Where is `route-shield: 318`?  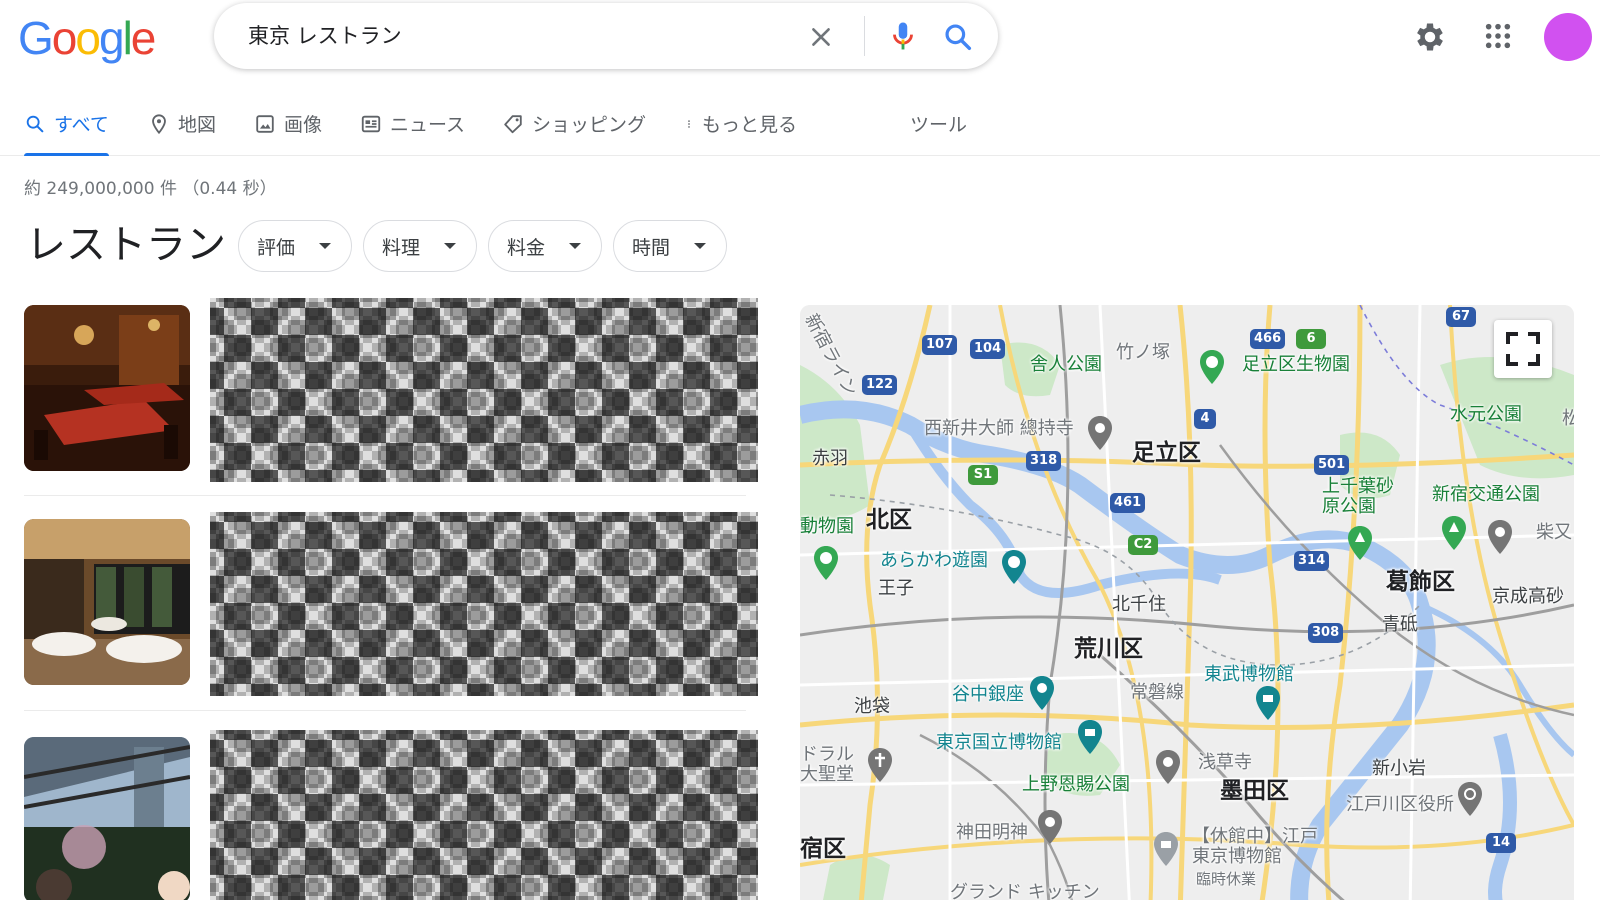
route-shield: 318 is located at coordinates (1044, 461).